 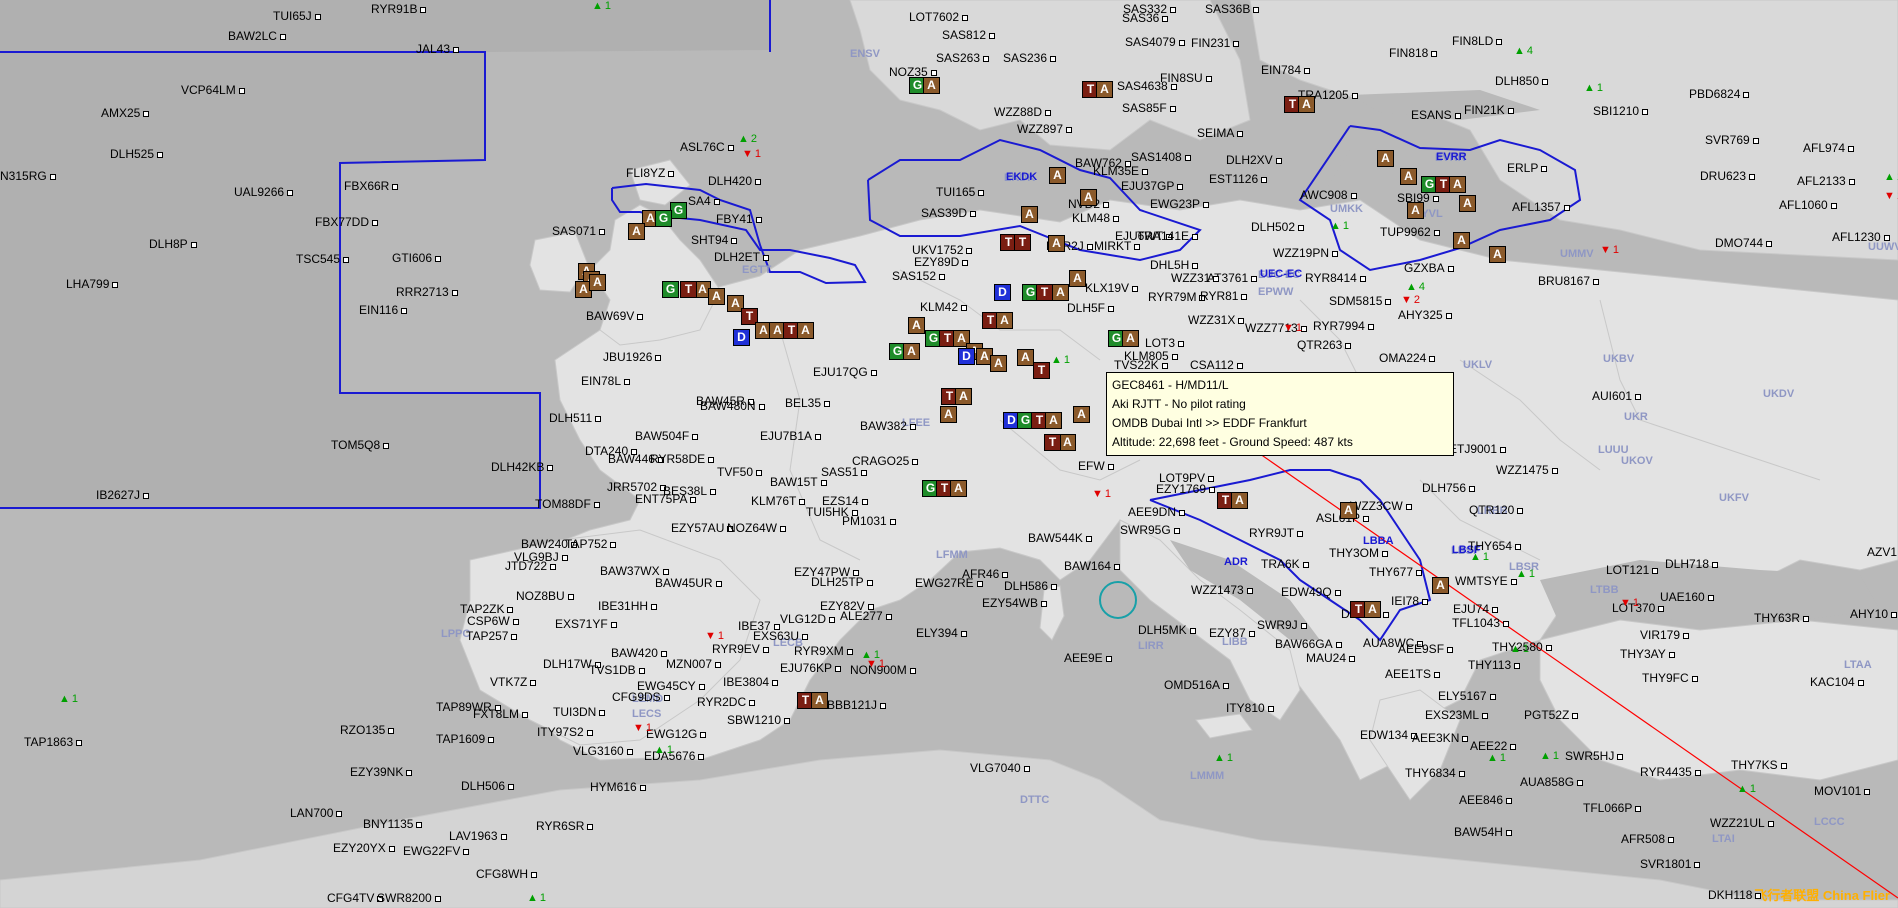 What do you see at coordinates (1278, 227) in the screenshot?
I see `aircraft-callsign: DLH502` at bounding box center [1278, 227].